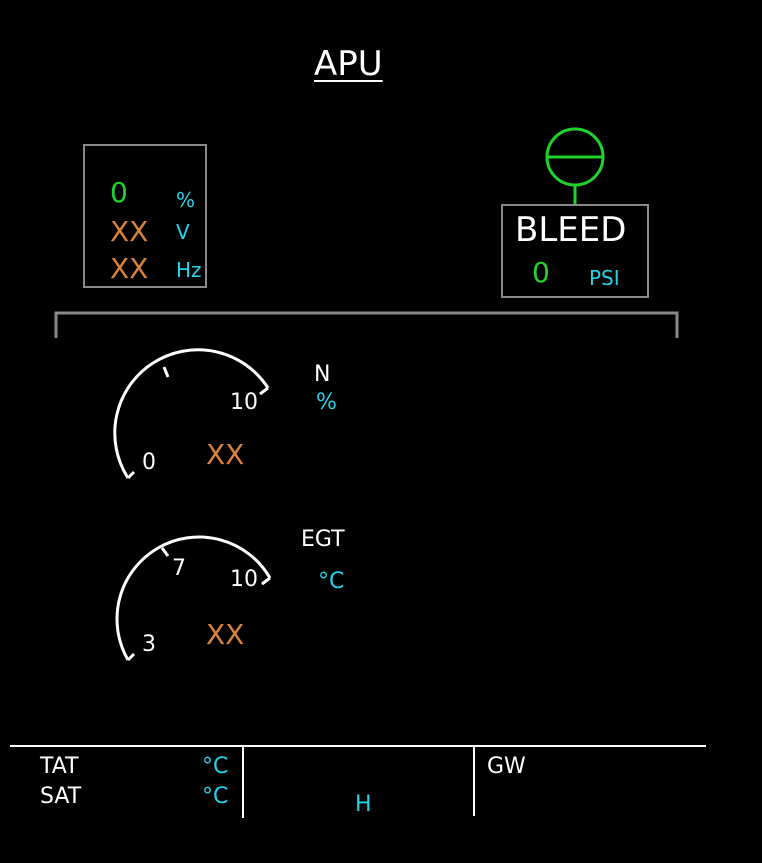  Describe the element at coordinates (363, 804) in the screenshot. I see `time-hours-label: H` at that location.